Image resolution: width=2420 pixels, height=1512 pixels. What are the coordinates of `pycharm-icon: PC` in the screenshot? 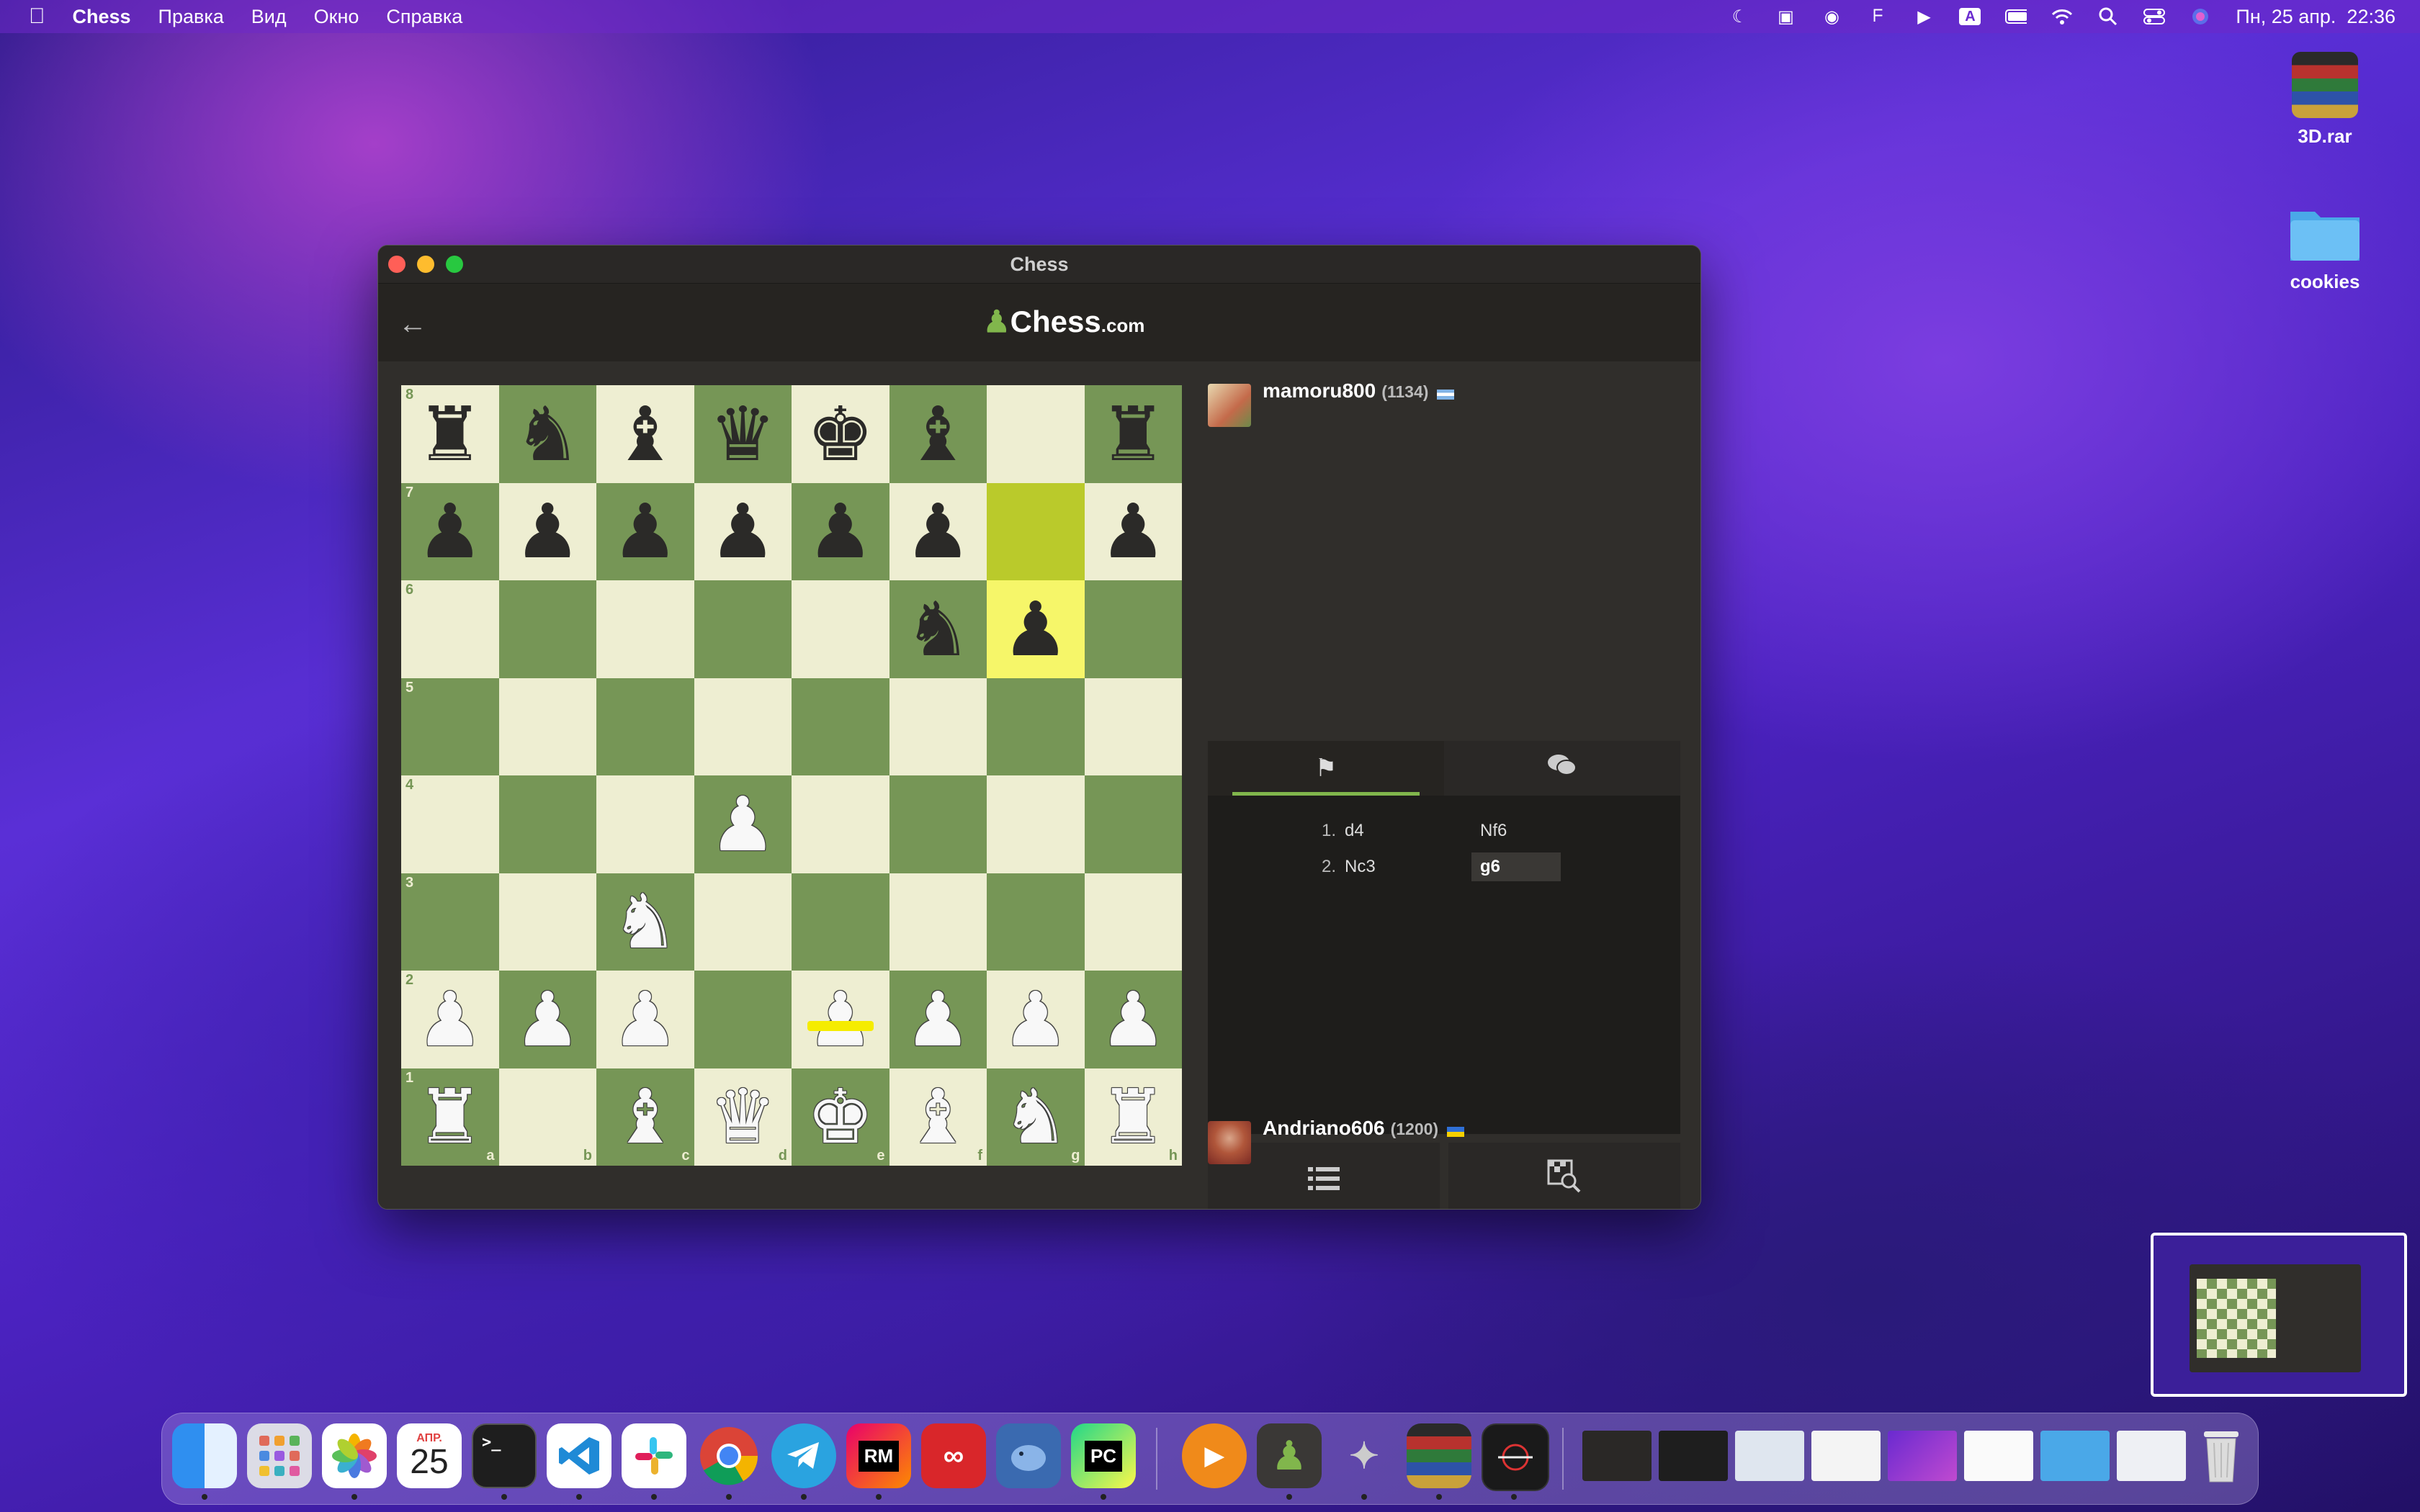 It's located at (1103, 1455).